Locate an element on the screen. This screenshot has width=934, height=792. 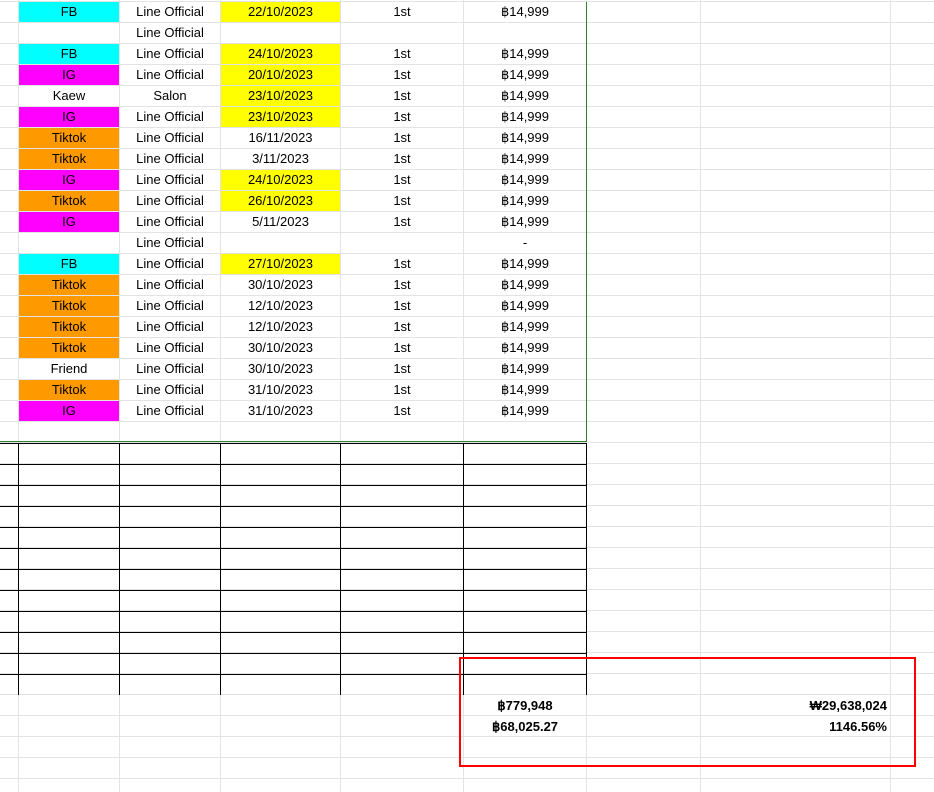
cell-date: 5/11/2023 is located at coordinates (280, 222).